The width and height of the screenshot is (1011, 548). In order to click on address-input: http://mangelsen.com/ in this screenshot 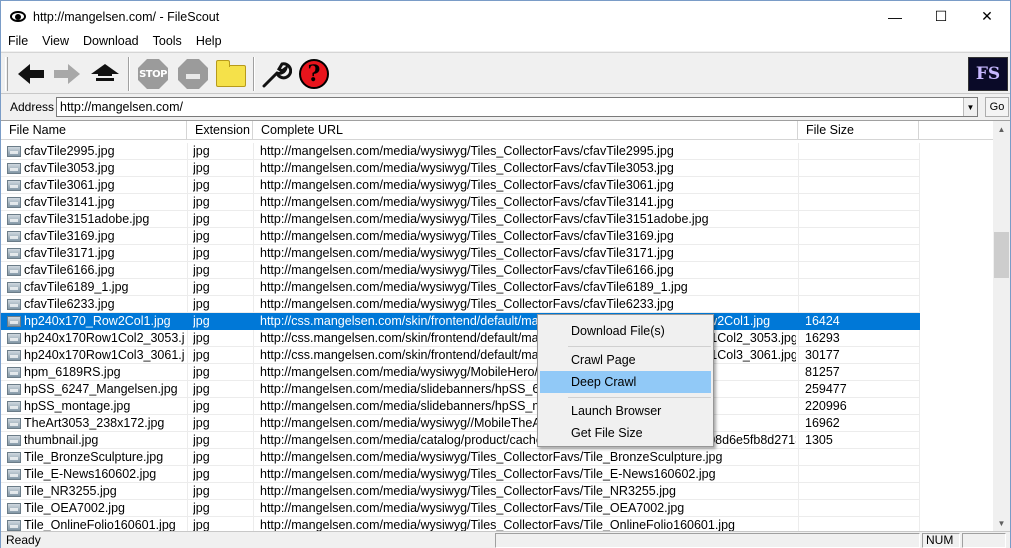, I will do `click(517, 107)`.